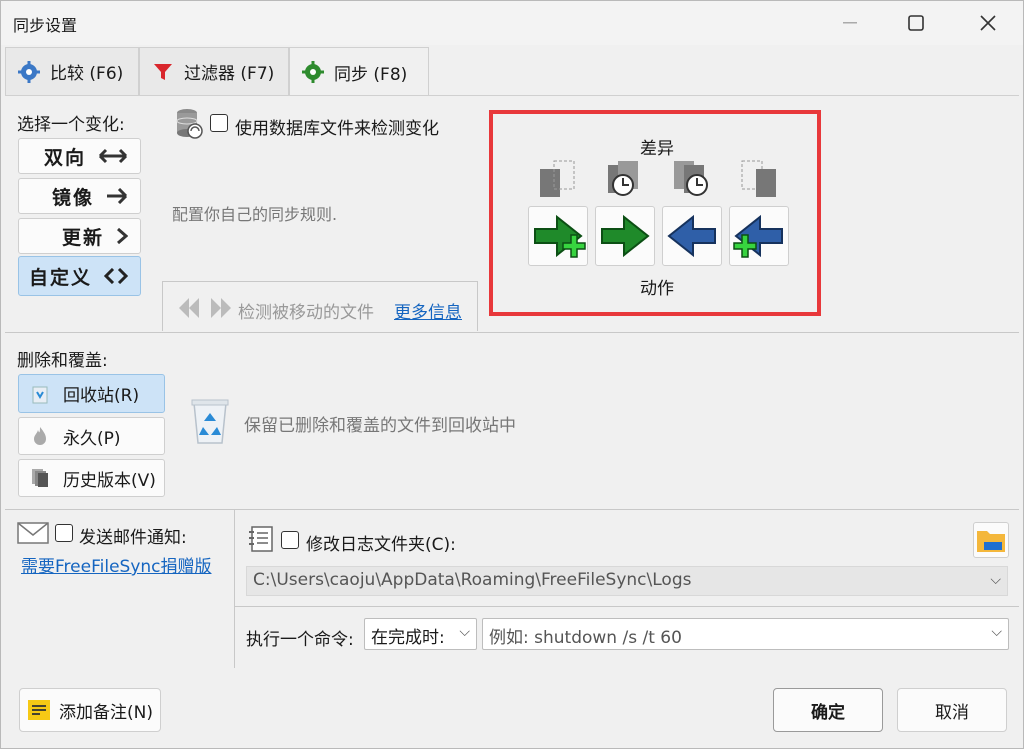 The image size is (1024, 749). I want to click on tab-sync-label: 同步 (F8), so click(371, 74).